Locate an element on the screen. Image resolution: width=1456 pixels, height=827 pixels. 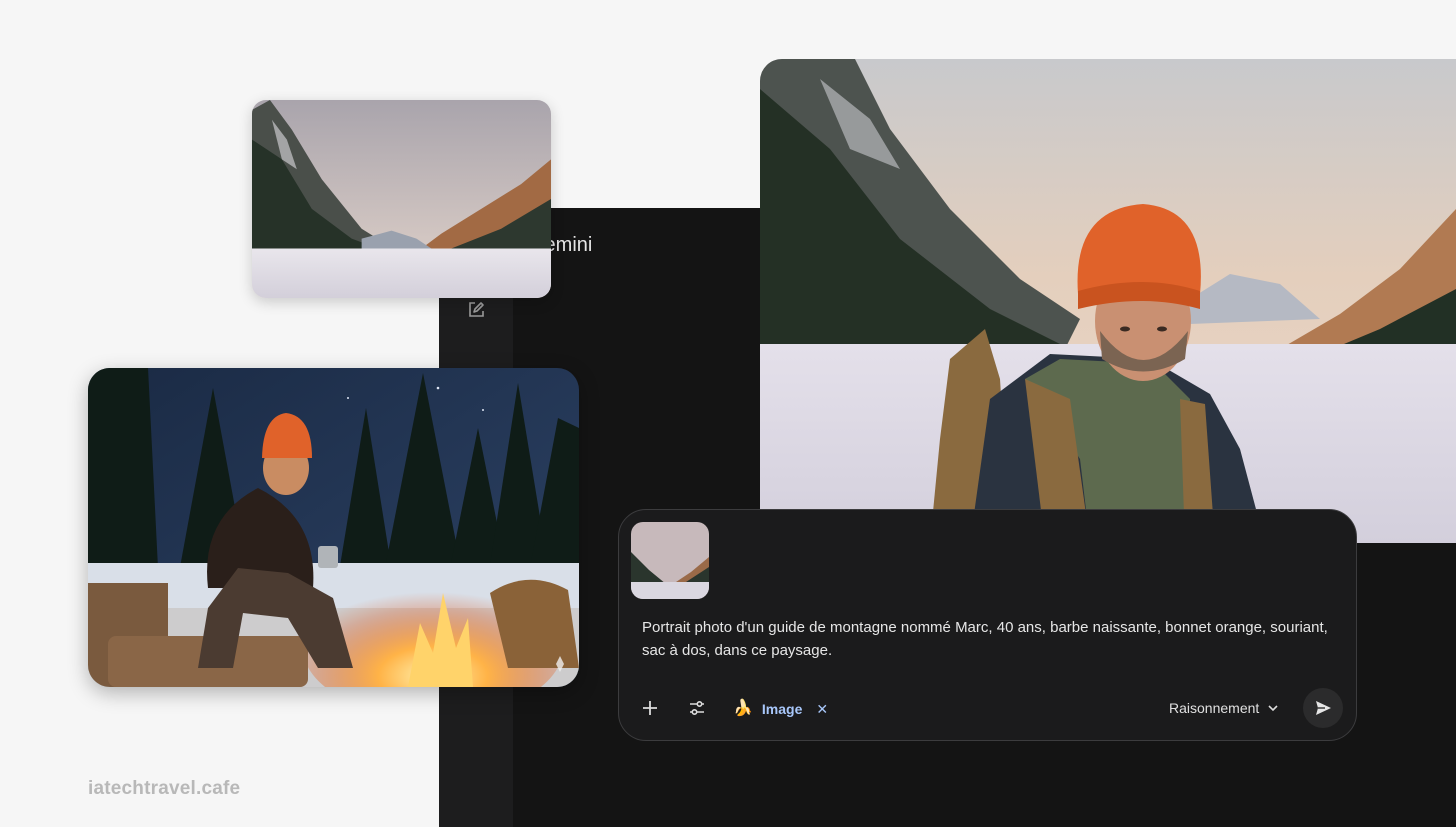
landscape-photo is located at coordinates (401, 199).